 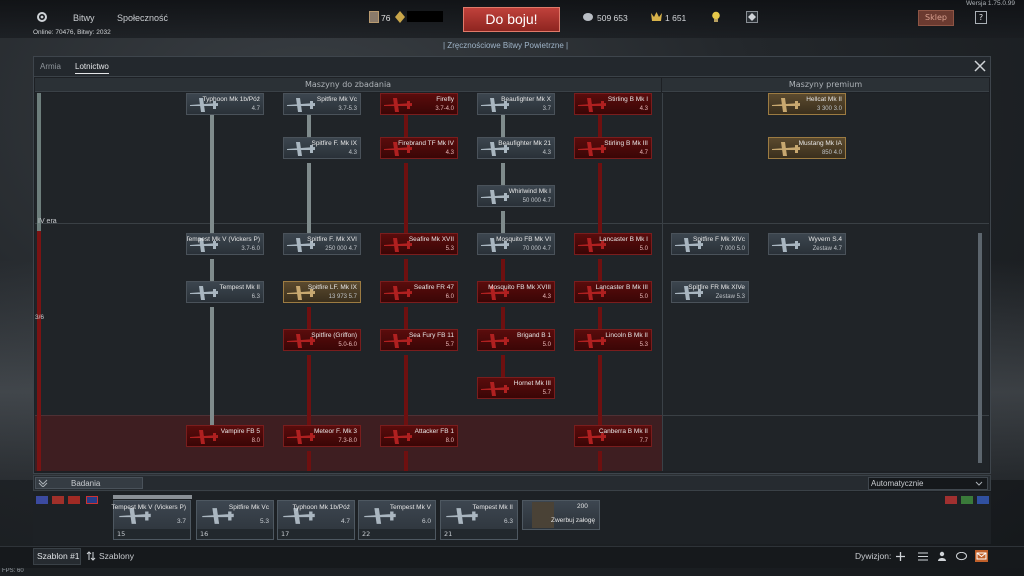 I want to click on friends-icon, so click(x=942, y=556).